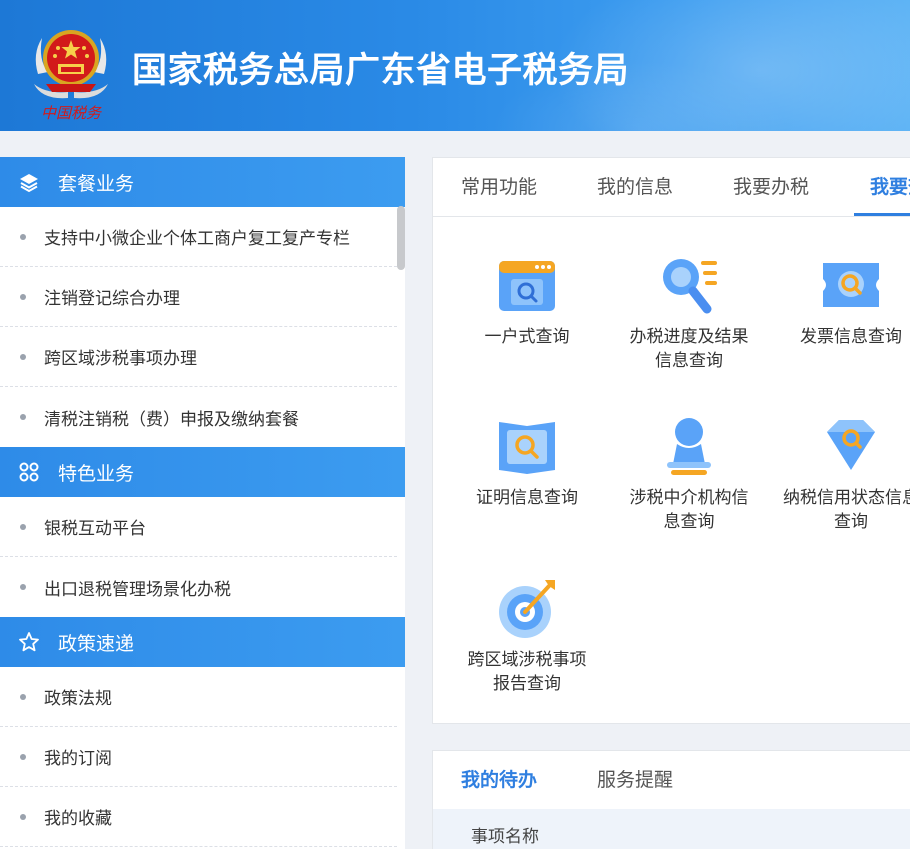  Describe the element at coordinates (120, 359) in the screenshot. I see `sidebar-item-label: 跨区域涉税事项办理` at that location.